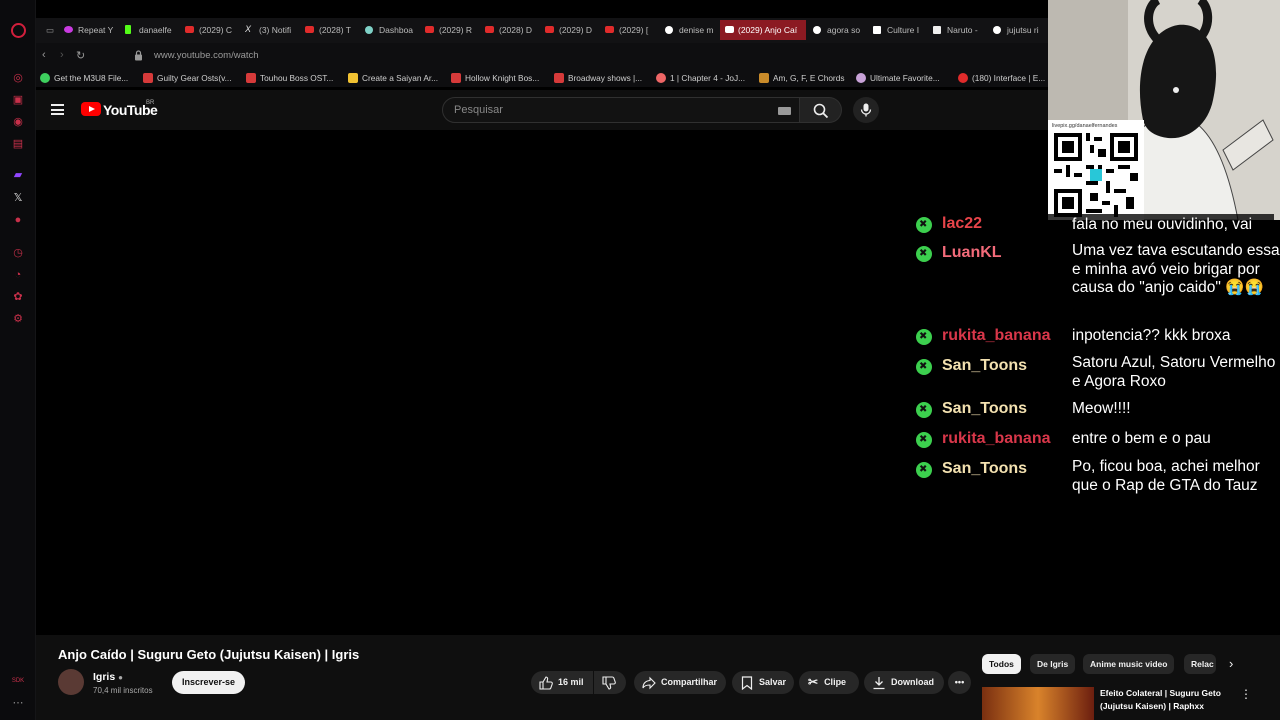 The height and width of the screenshot is (720, 1280). Describe the element at coordinates (57, 109) in the screenshot. I see `menu-icon` at that location.